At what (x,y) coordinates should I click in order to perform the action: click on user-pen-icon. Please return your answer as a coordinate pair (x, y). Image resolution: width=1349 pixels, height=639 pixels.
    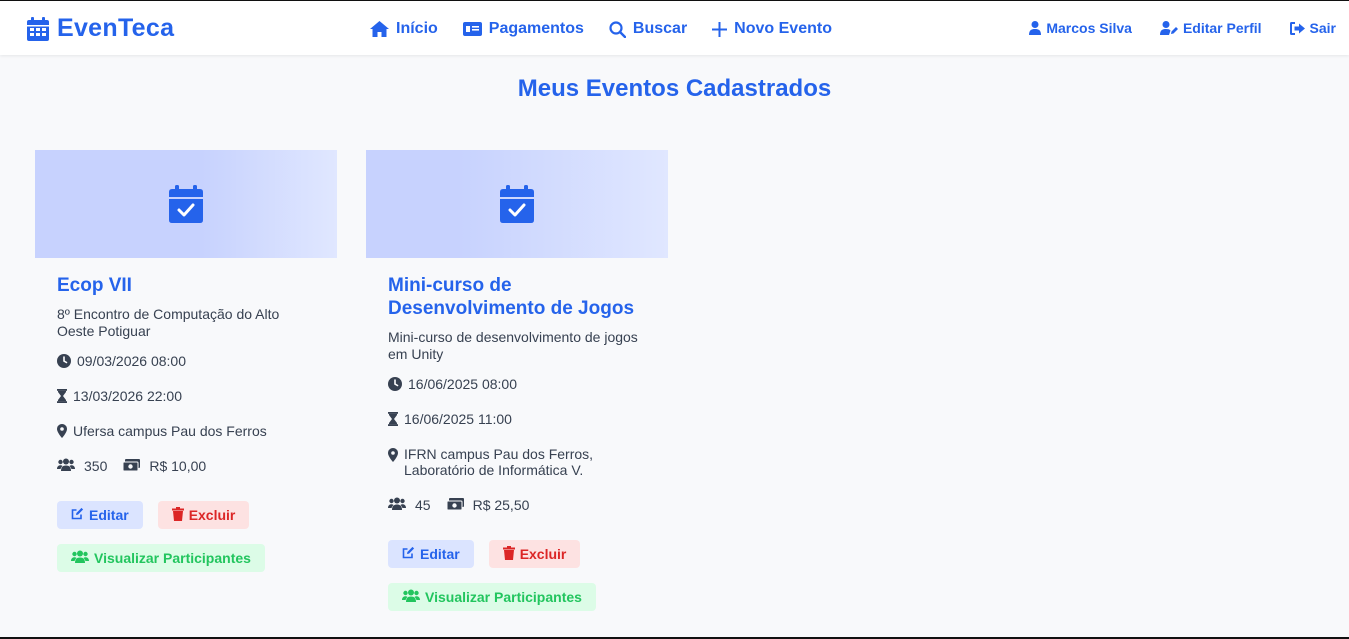
    Looking at the image, I should click on (1168, 28).